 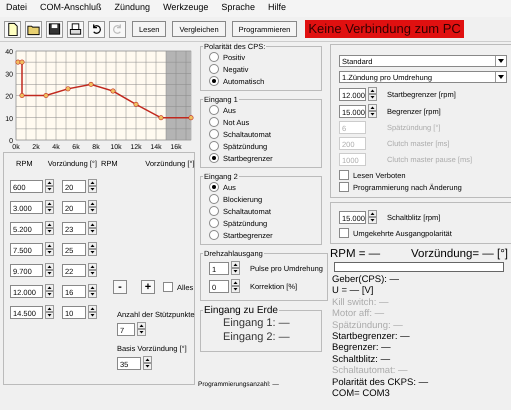 What do you see at coordinates (370, 371) in the screenshot?
I see `status-line: Schaltautomat: —` at bounding box center [370, 371].